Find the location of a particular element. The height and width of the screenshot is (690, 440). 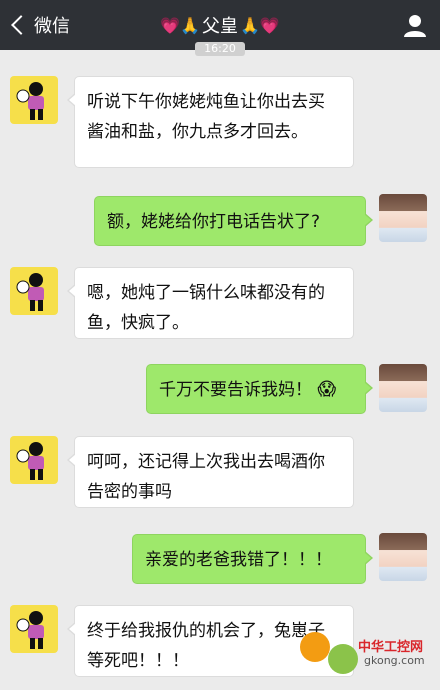

orange-gear-icon is located at coordinates (315, 647).